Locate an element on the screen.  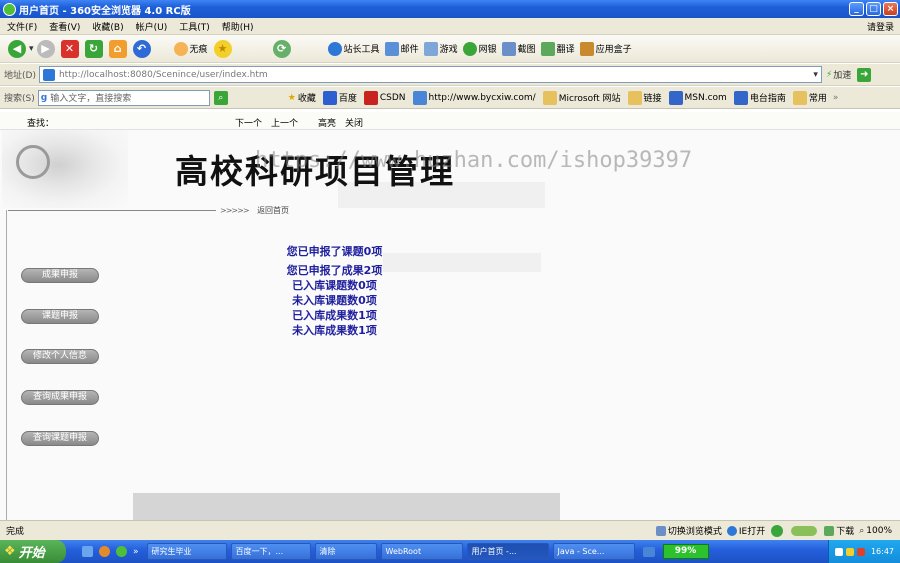
close-button: × is located at coordinates (890, 9).